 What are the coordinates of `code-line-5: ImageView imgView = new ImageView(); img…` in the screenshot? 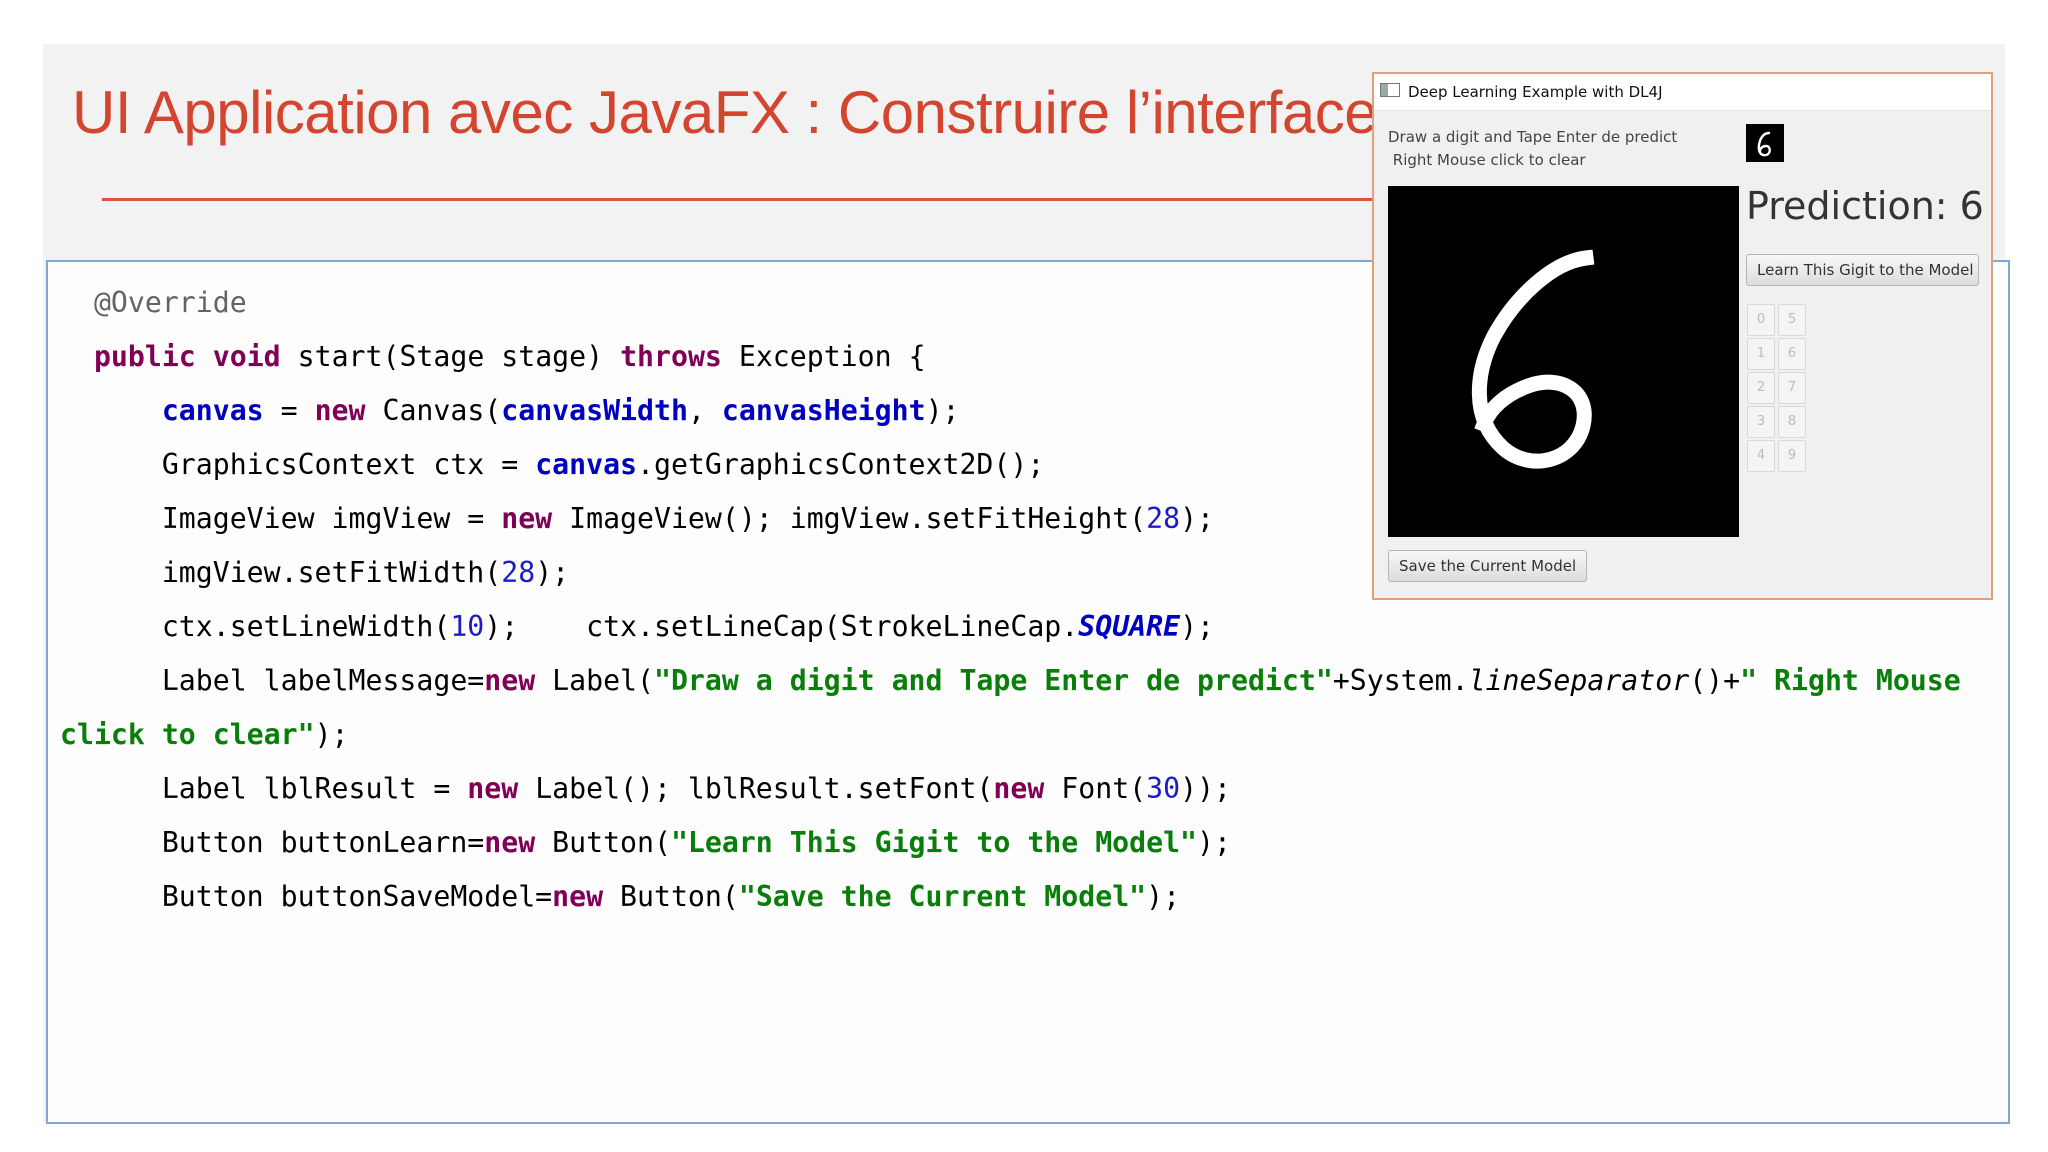 It's located at (688, 518).